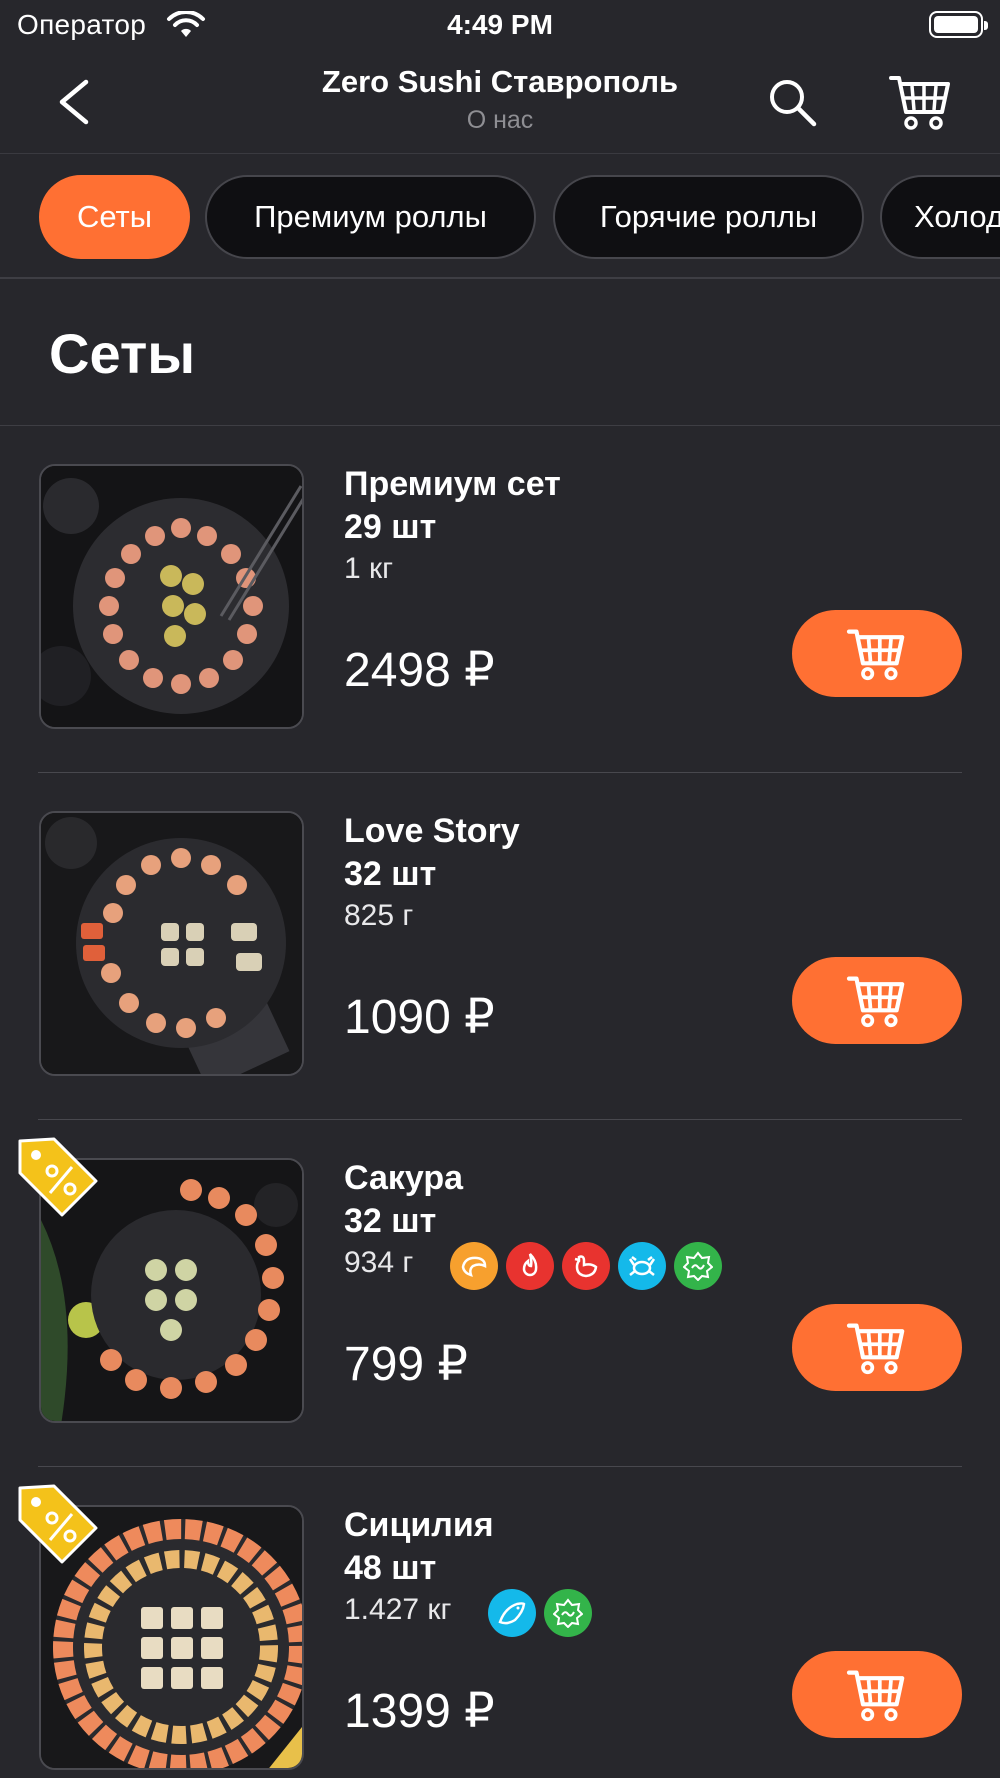 This screenshot has height=1778, width=1000. Describe the element at coordinates (369, 568) in the screenshot. I see `product-weight: 1 кг` at that location.